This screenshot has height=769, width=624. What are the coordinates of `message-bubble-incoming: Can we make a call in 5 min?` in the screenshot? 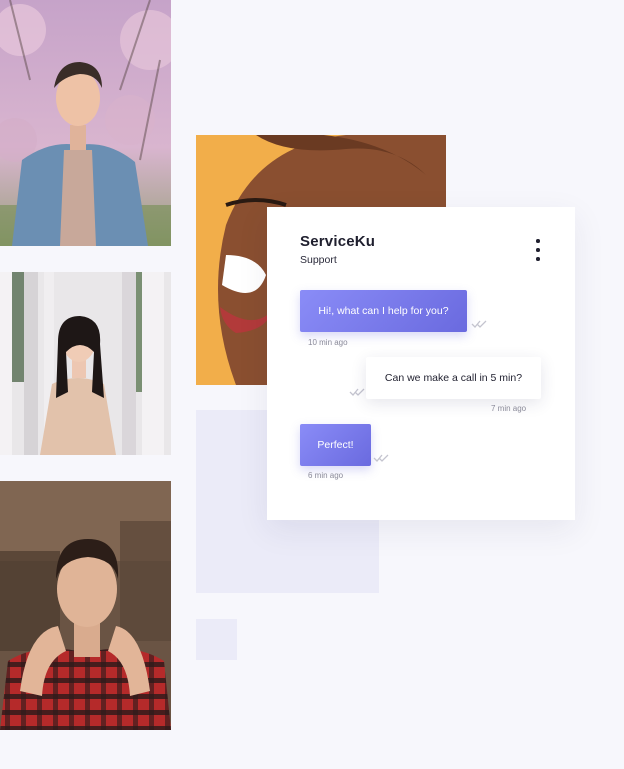 It's located at (453, 378).